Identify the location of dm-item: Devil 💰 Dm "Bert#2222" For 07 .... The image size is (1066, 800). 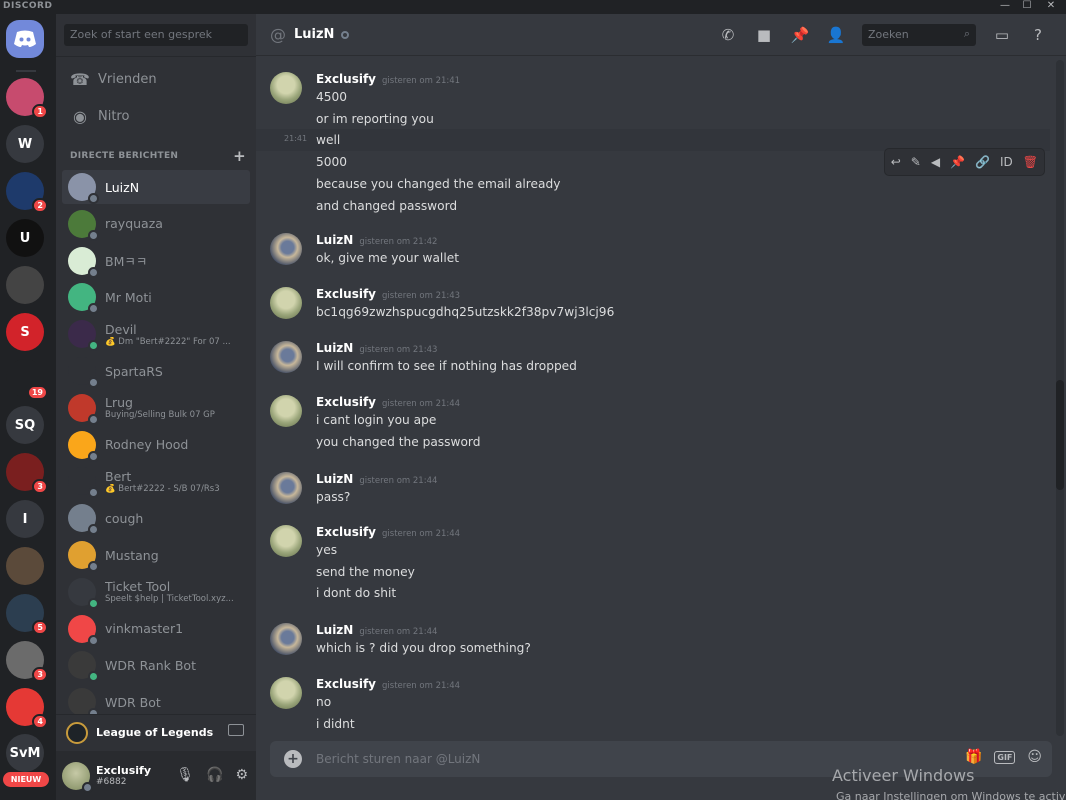
(156, 334).